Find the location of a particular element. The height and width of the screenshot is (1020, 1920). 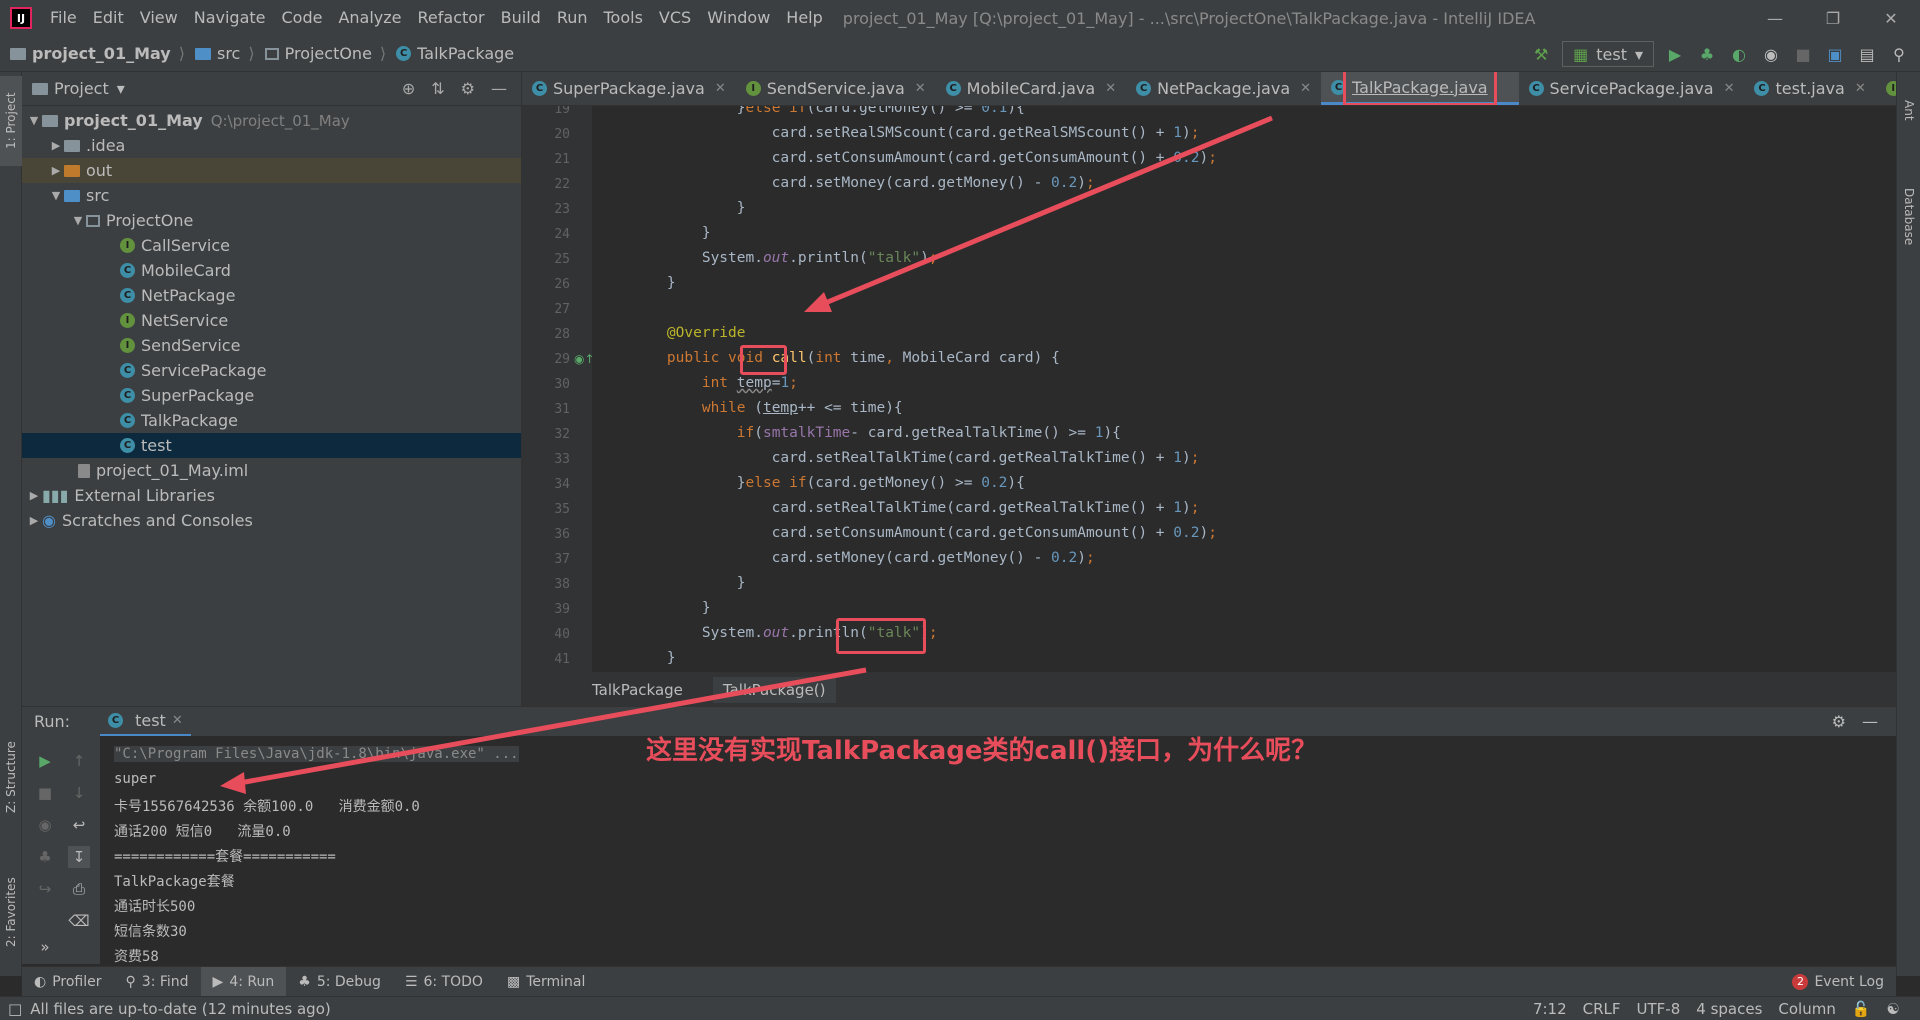

tab-sendservice: I SendService.java ✕ is located at coordinates (836, 88).